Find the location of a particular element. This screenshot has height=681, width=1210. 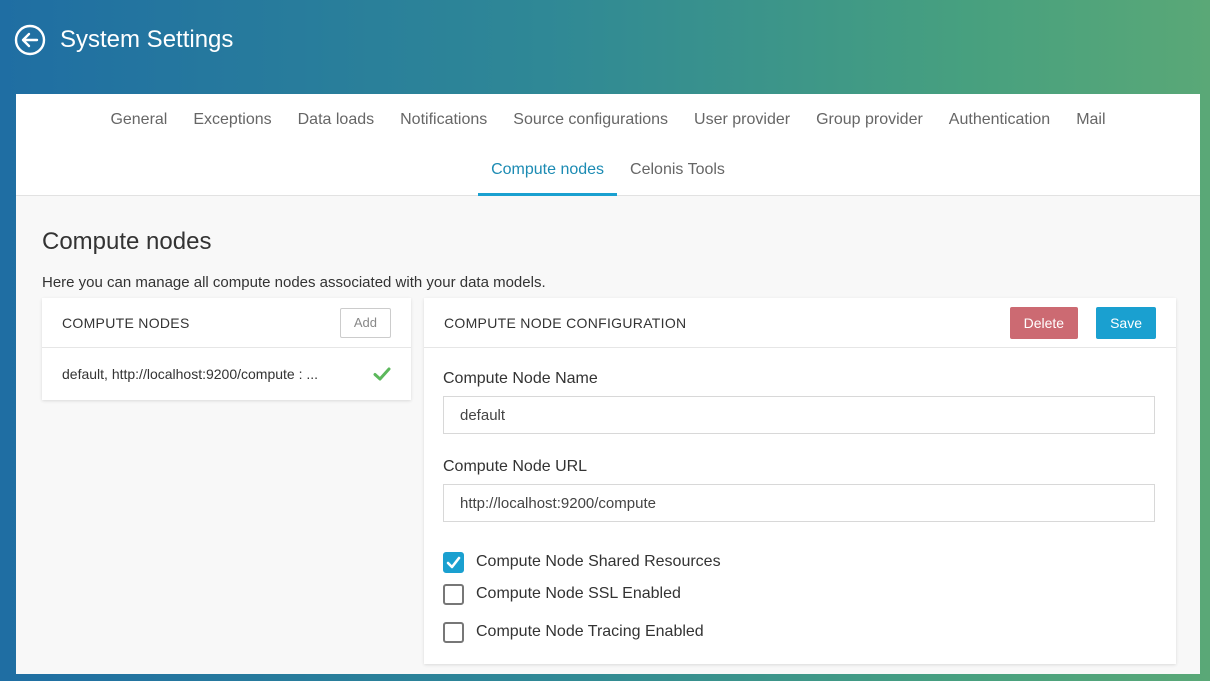

page-title: Compute nodes is located at coordinates (127, 241).